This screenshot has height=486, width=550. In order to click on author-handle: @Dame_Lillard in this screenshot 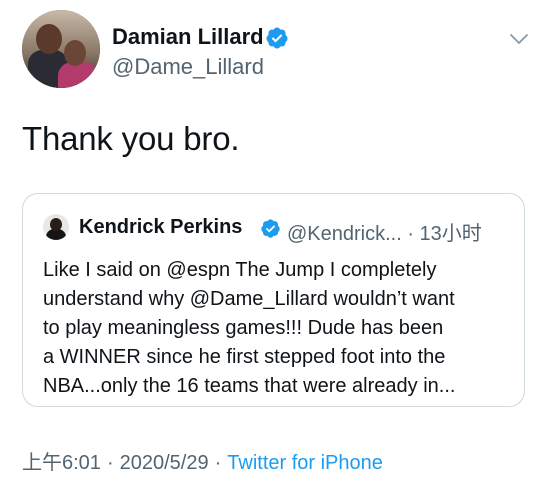, I will do `click(188, 67)`.